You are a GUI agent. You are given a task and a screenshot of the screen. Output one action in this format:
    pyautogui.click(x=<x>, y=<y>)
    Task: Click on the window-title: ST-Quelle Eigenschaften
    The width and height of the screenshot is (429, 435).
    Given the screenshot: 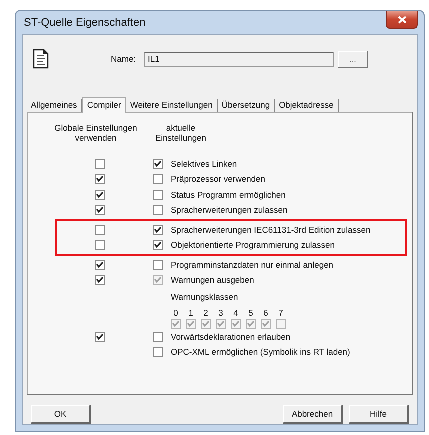 What is the action you would take?
    pyautogui.click(x=84, y=22)
    